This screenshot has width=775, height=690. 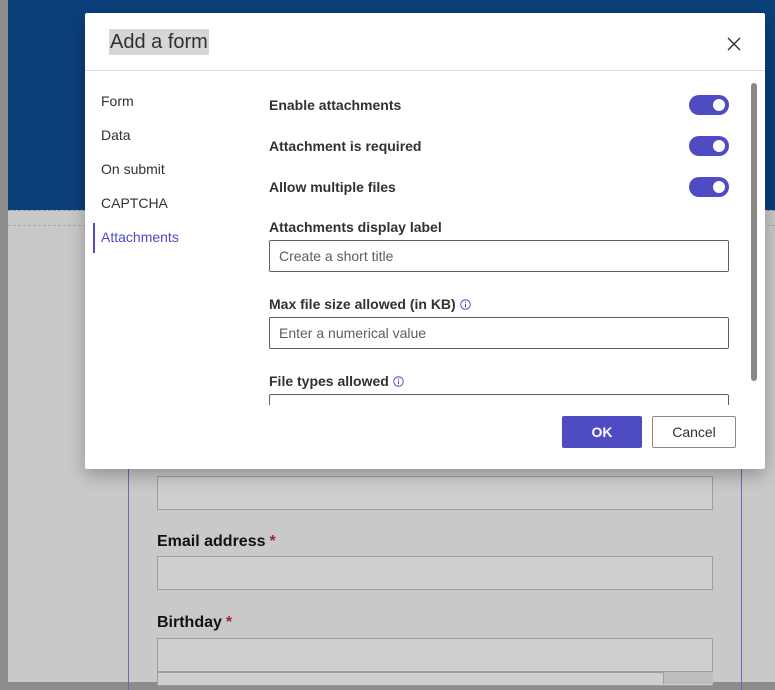 What do you see at coordinates (116, 135) in the screenshot?
I see `nav-item-label: Data` at bounding box center [116, 135].